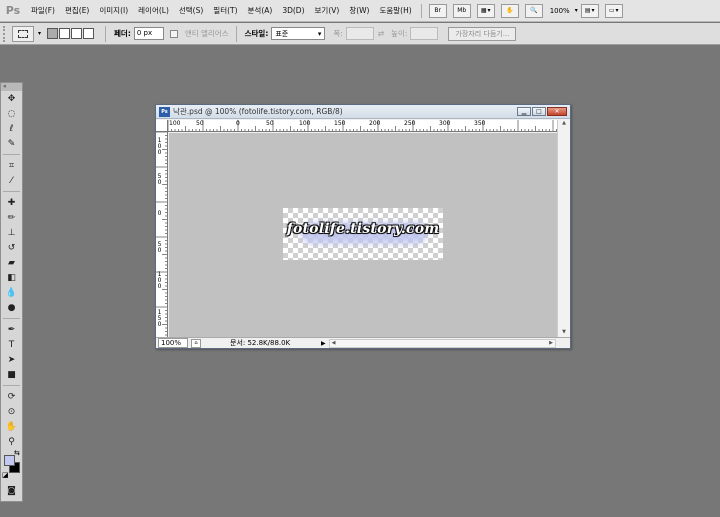  I want to click on menu-image: 이미지(I), so click(113, 10).